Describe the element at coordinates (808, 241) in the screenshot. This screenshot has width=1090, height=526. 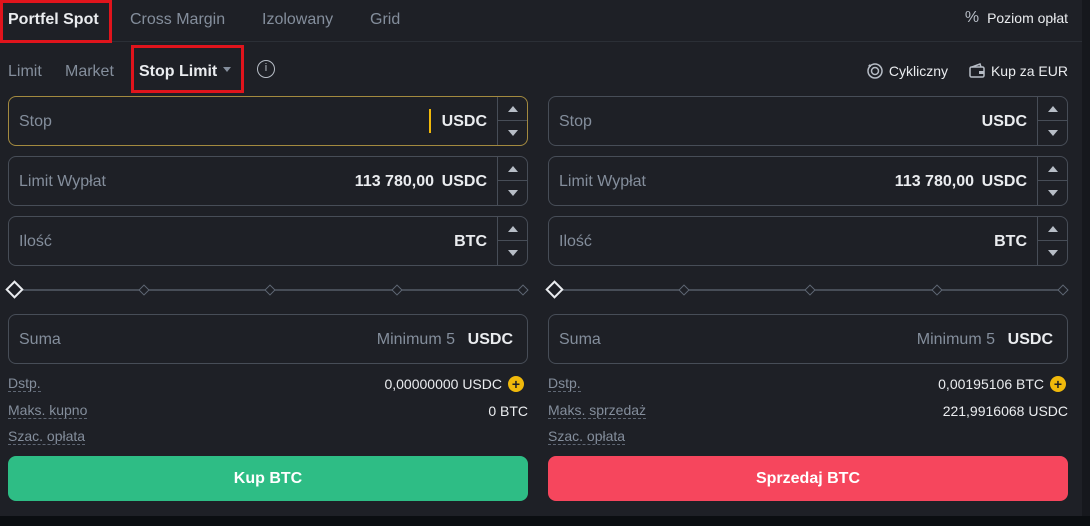
I see `sell-amount-input: Ilość BTC` at that location.